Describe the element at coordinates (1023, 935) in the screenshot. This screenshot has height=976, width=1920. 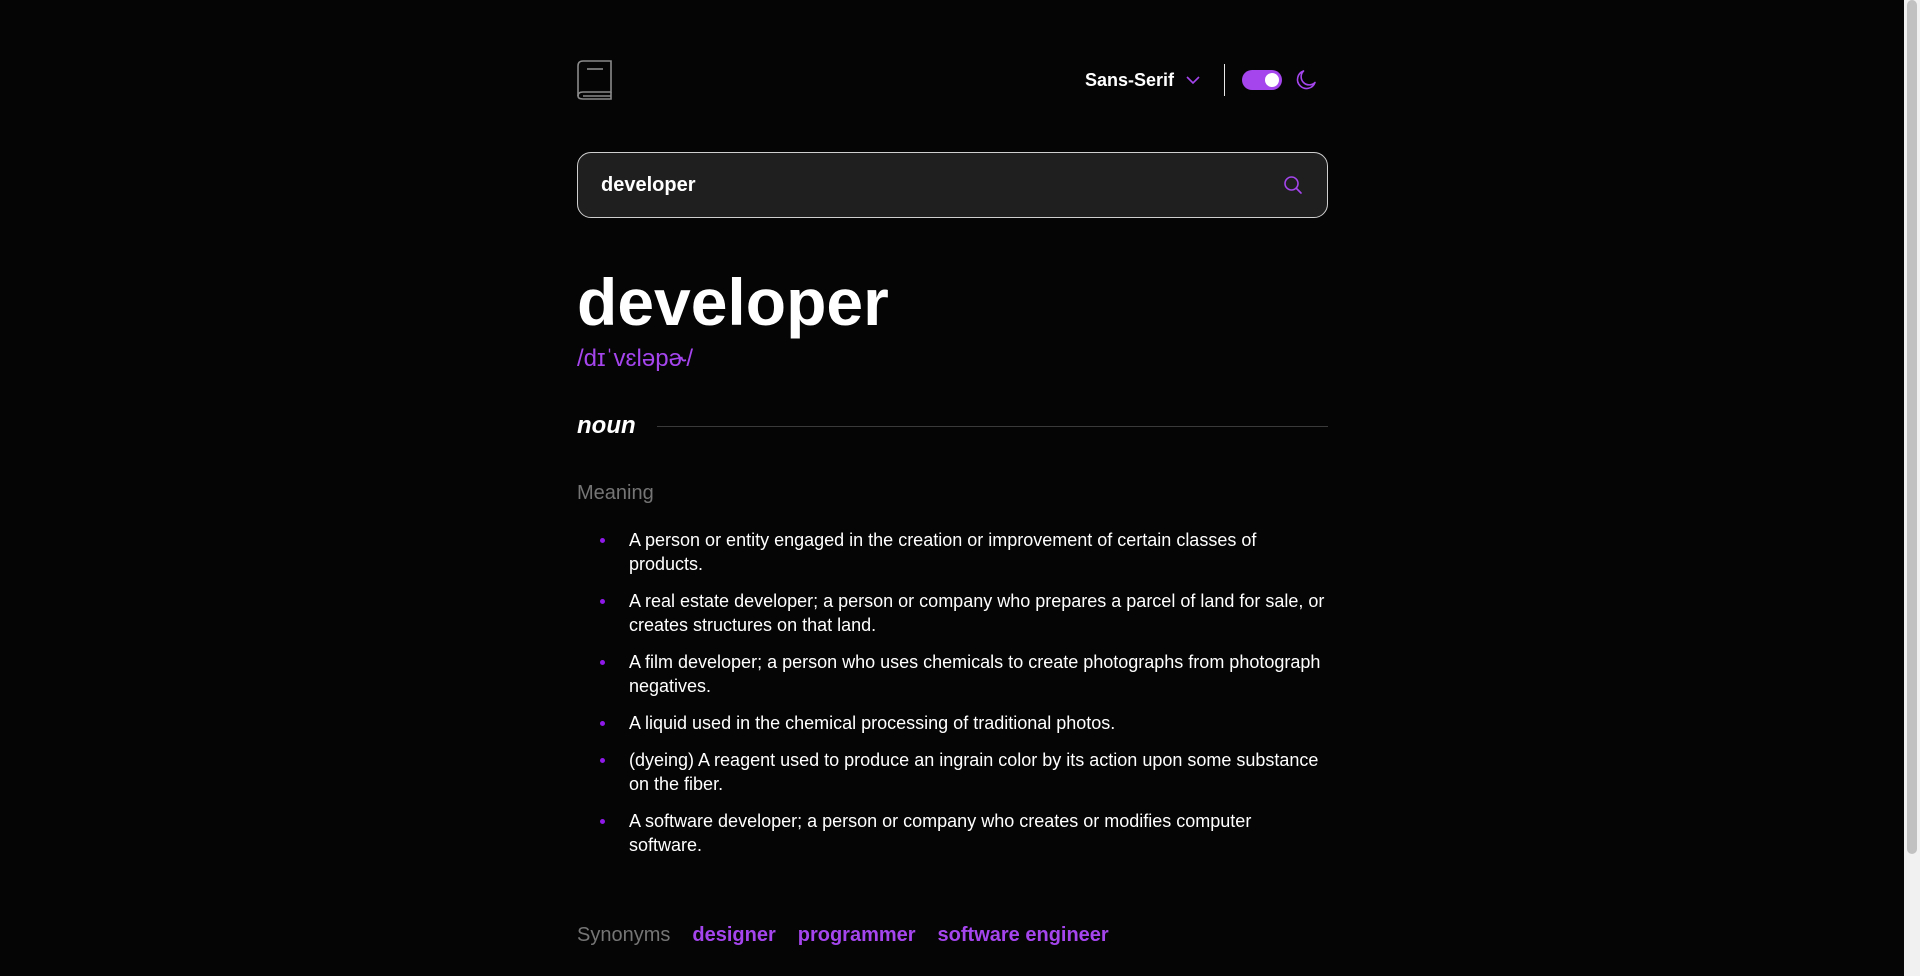
I see `synonym-link: software engineer` at that location.